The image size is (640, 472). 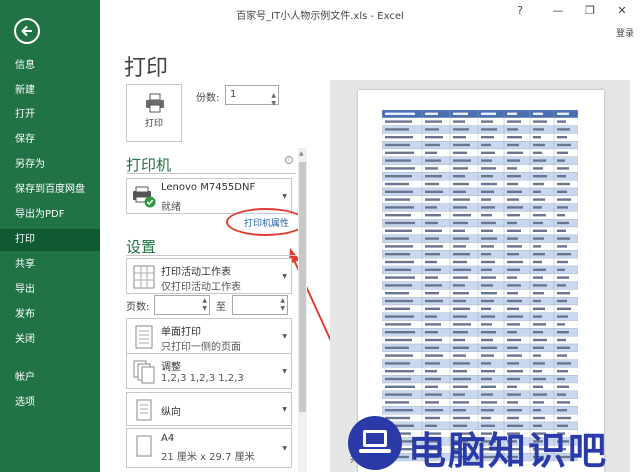 I want to click on nav-info: 信息, so click(x=50, y=66).